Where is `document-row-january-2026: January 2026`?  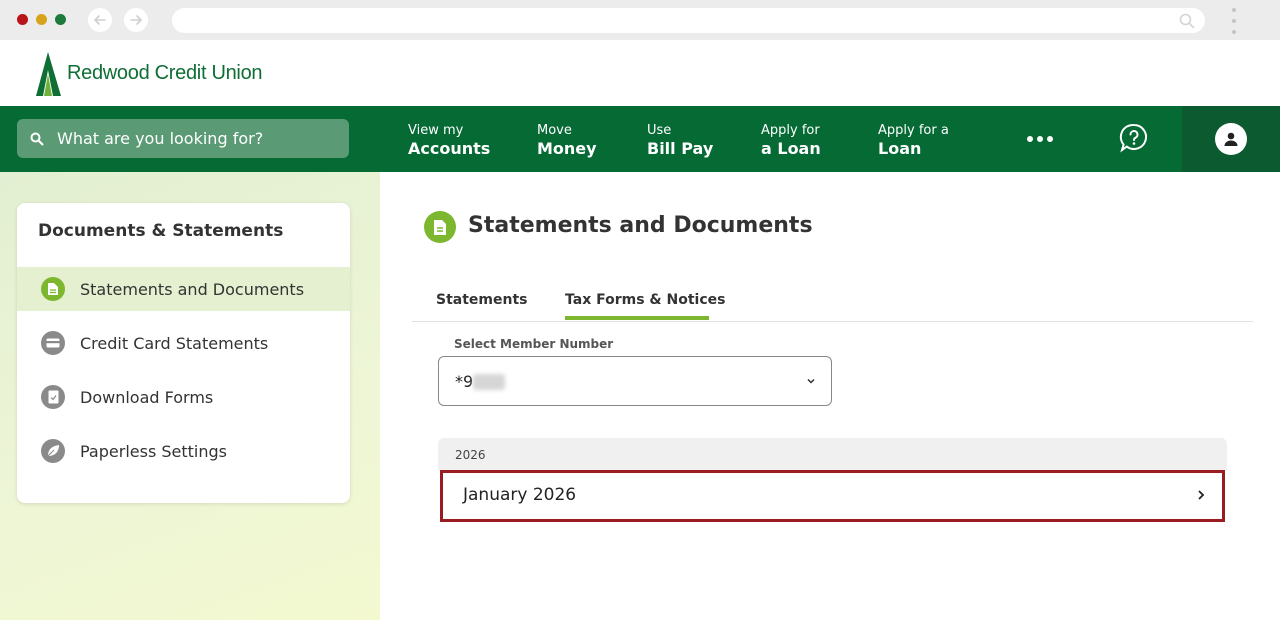
document-row-january-2026: January 2026 is located at coordinates (832, 496).